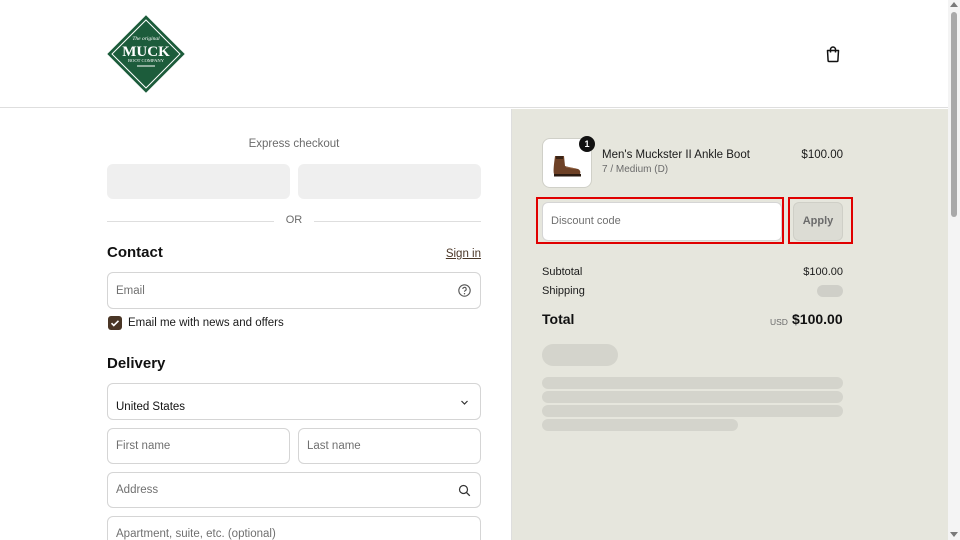 The height and width of the screenshot is (540, 960). Describe the element at coordinates (135, 252) in the screenshot. I see `contact-title: Contact` at that location.